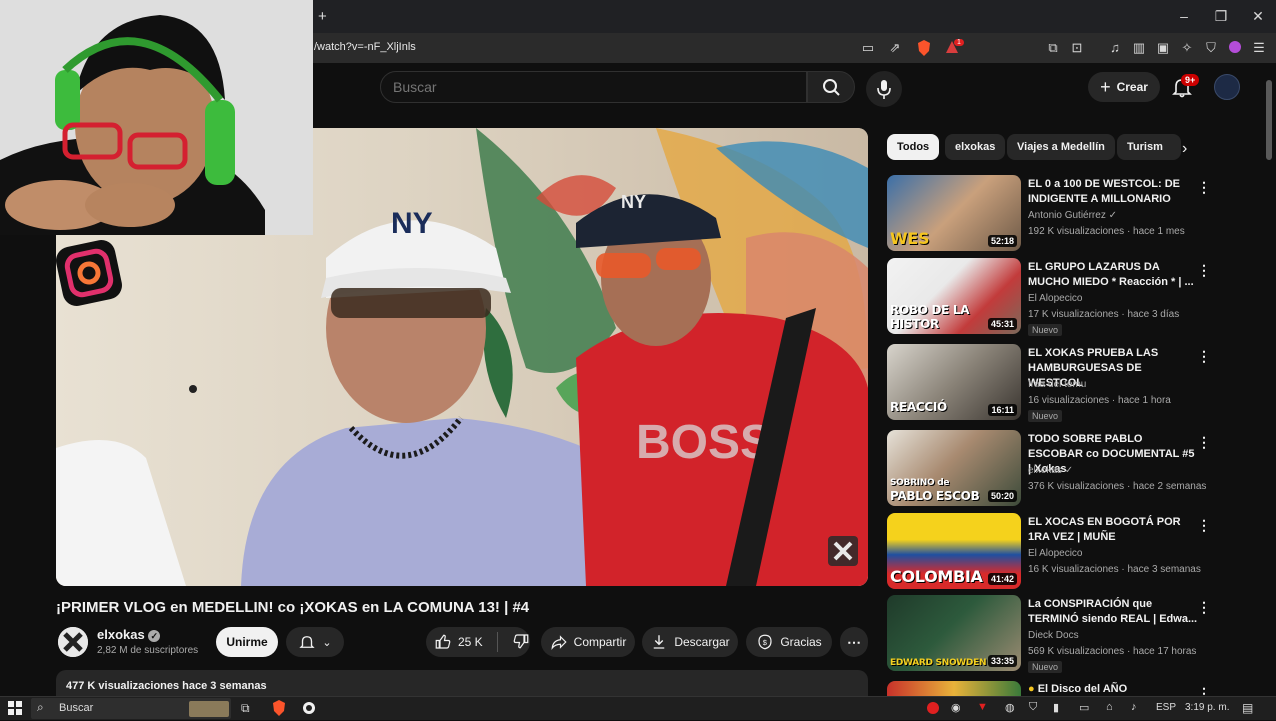 This screenshot has width=1276, height=721. I want to click on account-avatar, so click(1227, 87).